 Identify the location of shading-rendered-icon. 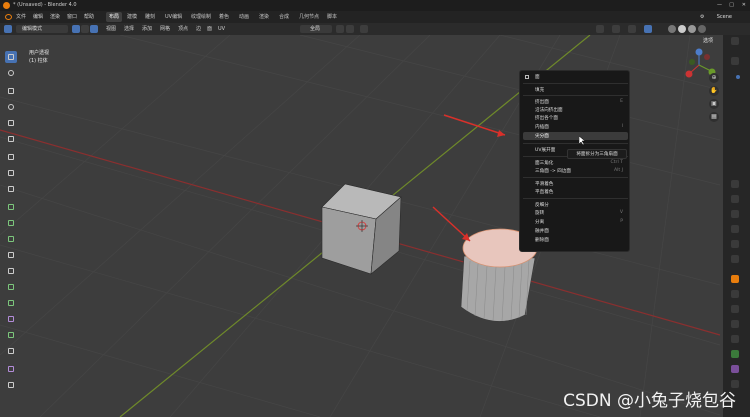
(702, 29).